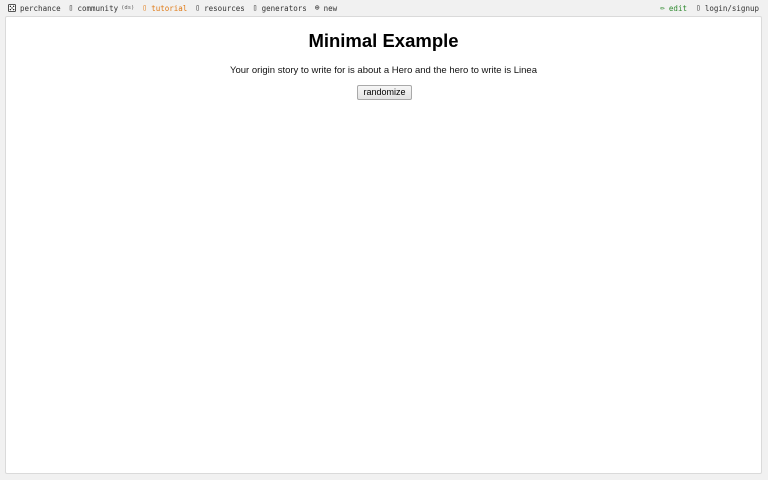 This screenshot has width=768, height=480. I want to click on nav-edit-link: ✏ edit, so click(673, 8).